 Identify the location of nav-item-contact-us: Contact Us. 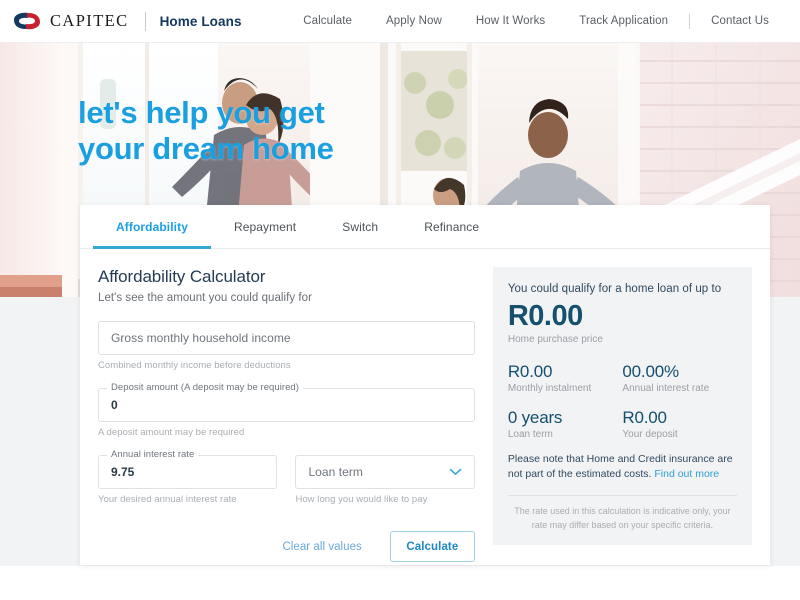
(740, 21).